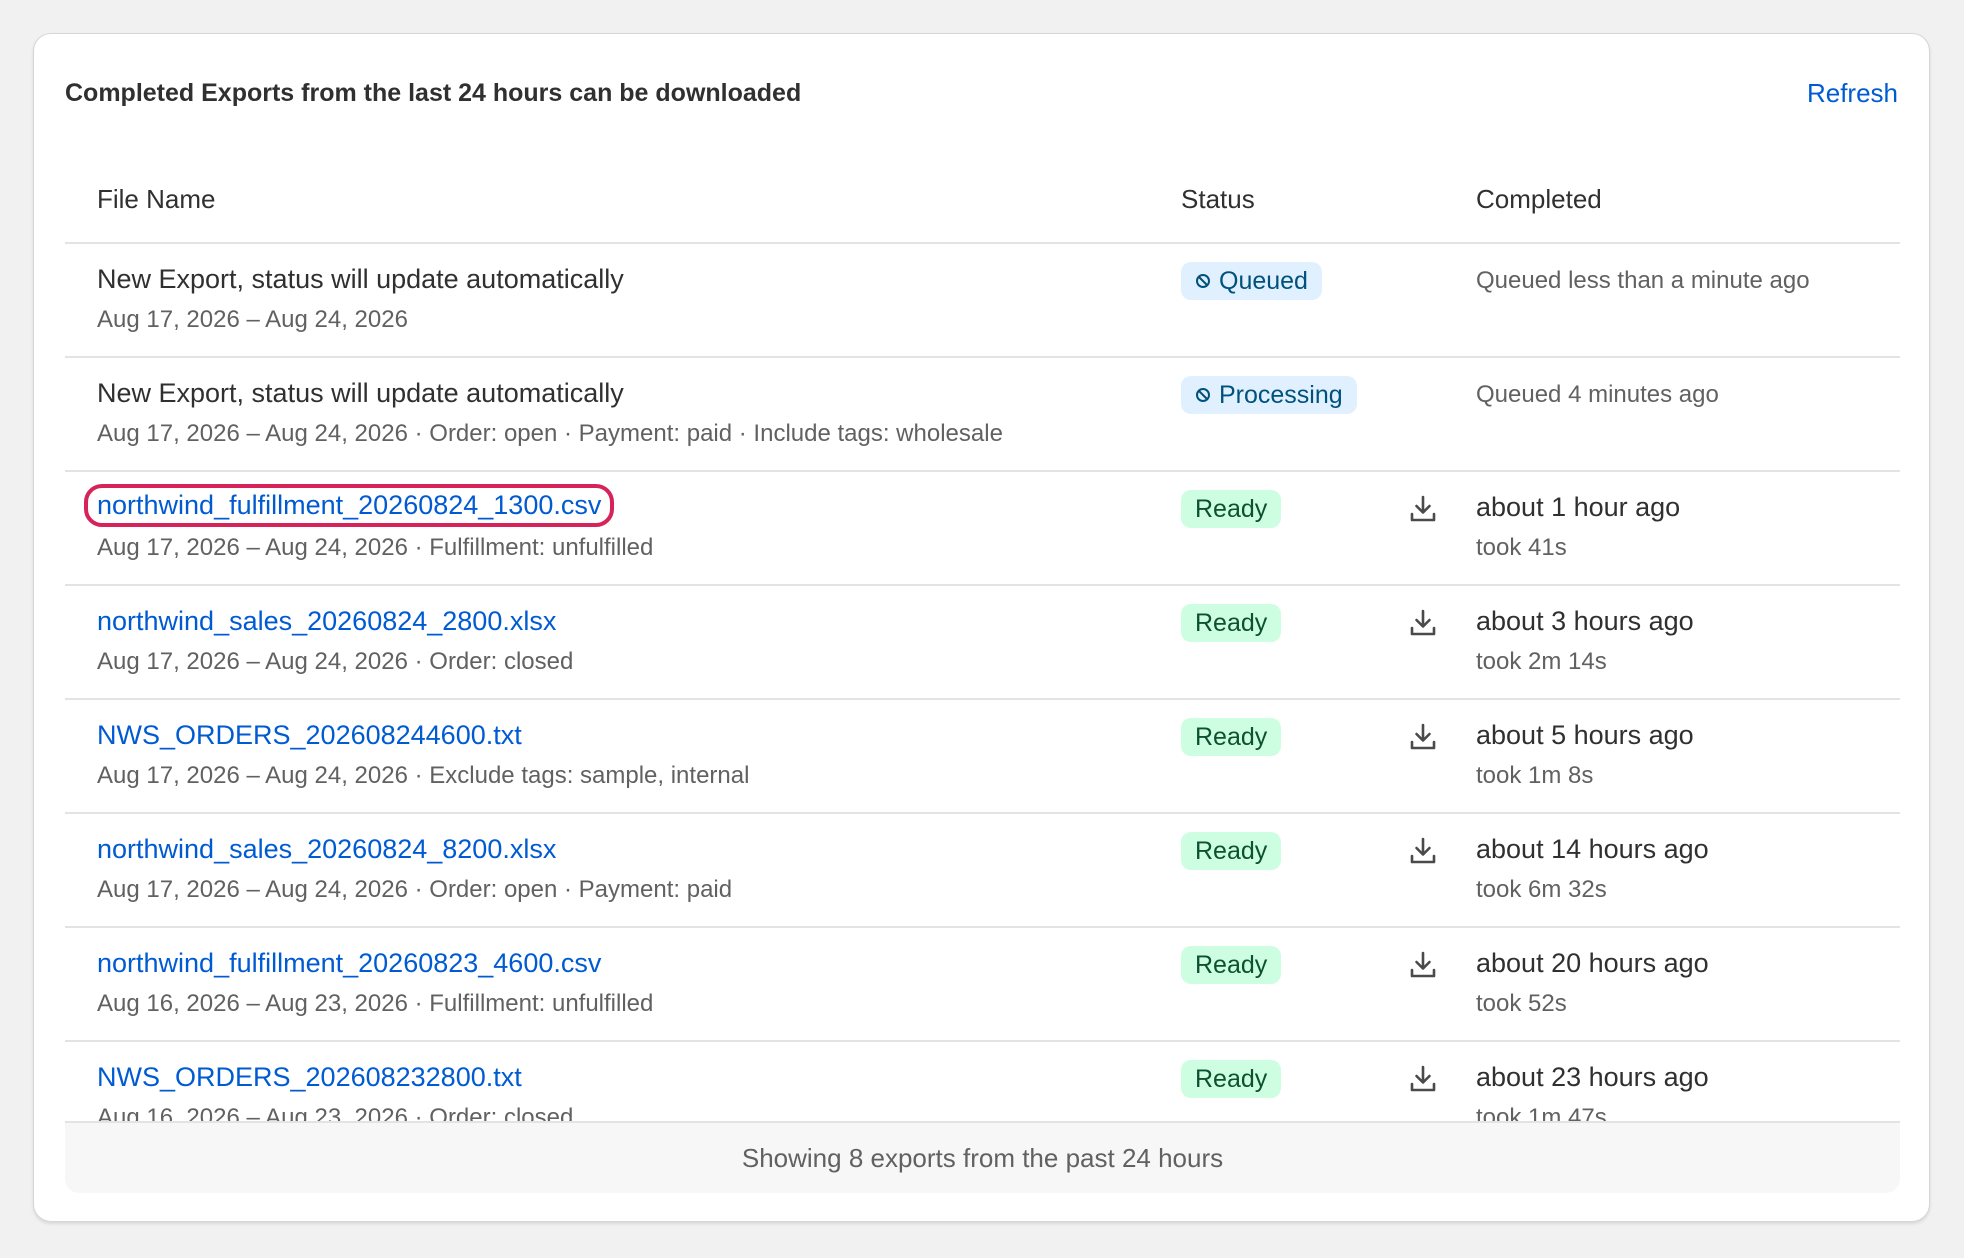  I want to click on completed-time: about 23 hours ago, so click(1592, 1077).